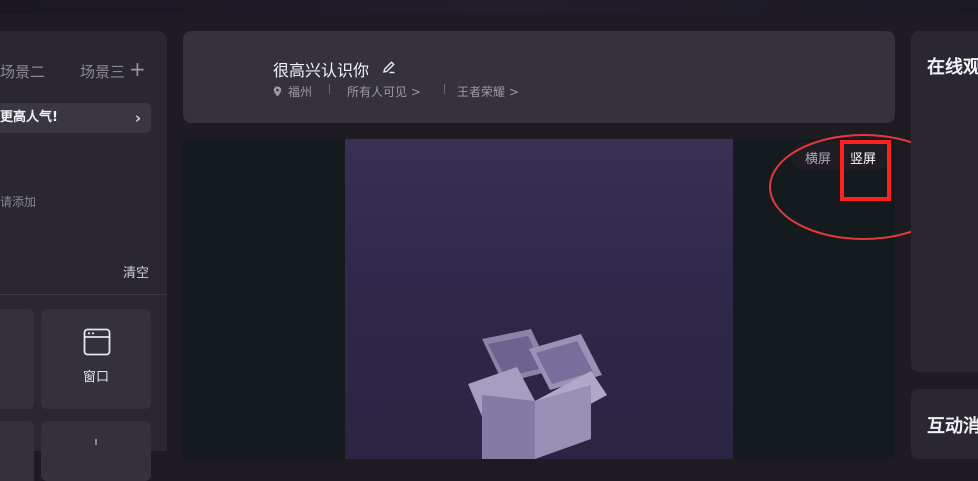 The height and width of the screenshot is (481, 978). I want to click on room-title: 很高兴认识你, so click(321, 70).